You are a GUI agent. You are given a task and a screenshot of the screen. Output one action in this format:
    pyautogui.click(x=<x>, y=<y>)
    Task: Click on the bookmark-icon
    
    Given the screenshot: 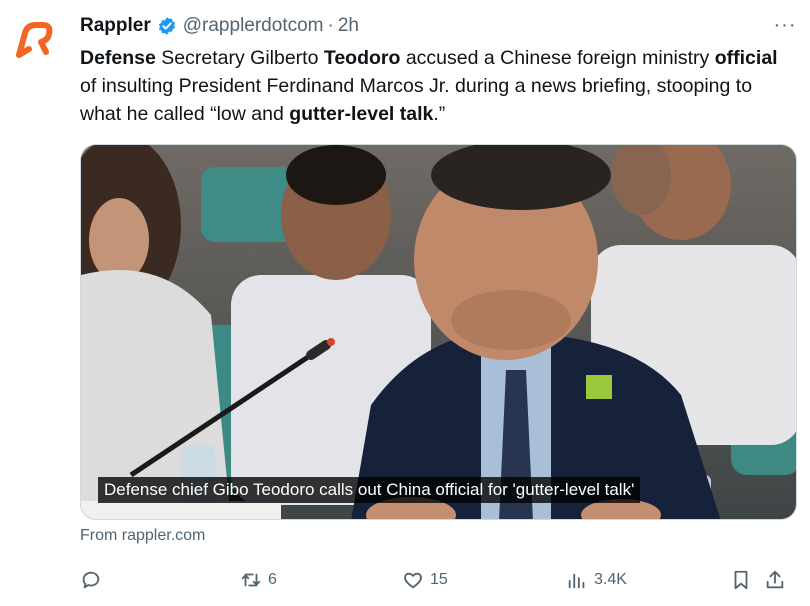 What is the action you would take?
    pyautogui.click(x=741, y=580)
    